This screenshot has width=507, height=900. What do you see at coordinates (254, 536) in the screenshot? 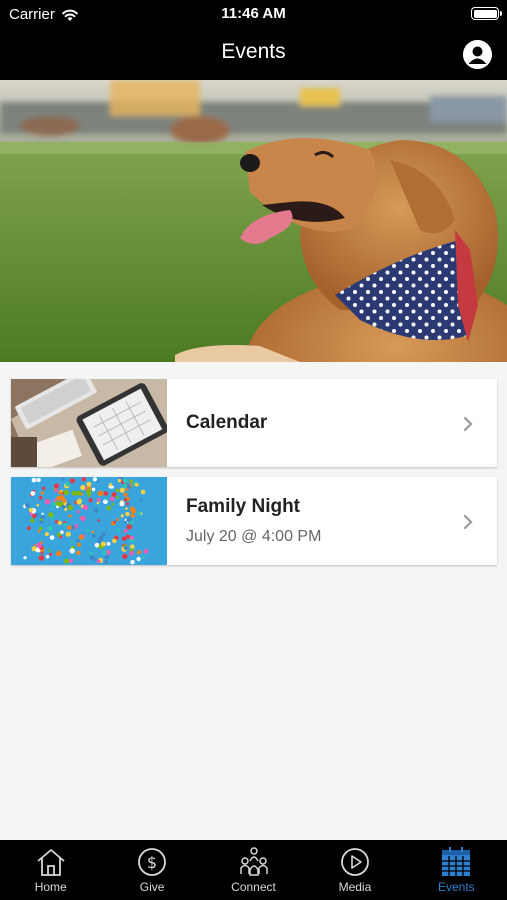
I see `event-date: July 20 @ 4:00 PM` at bounding box center [254, 536].